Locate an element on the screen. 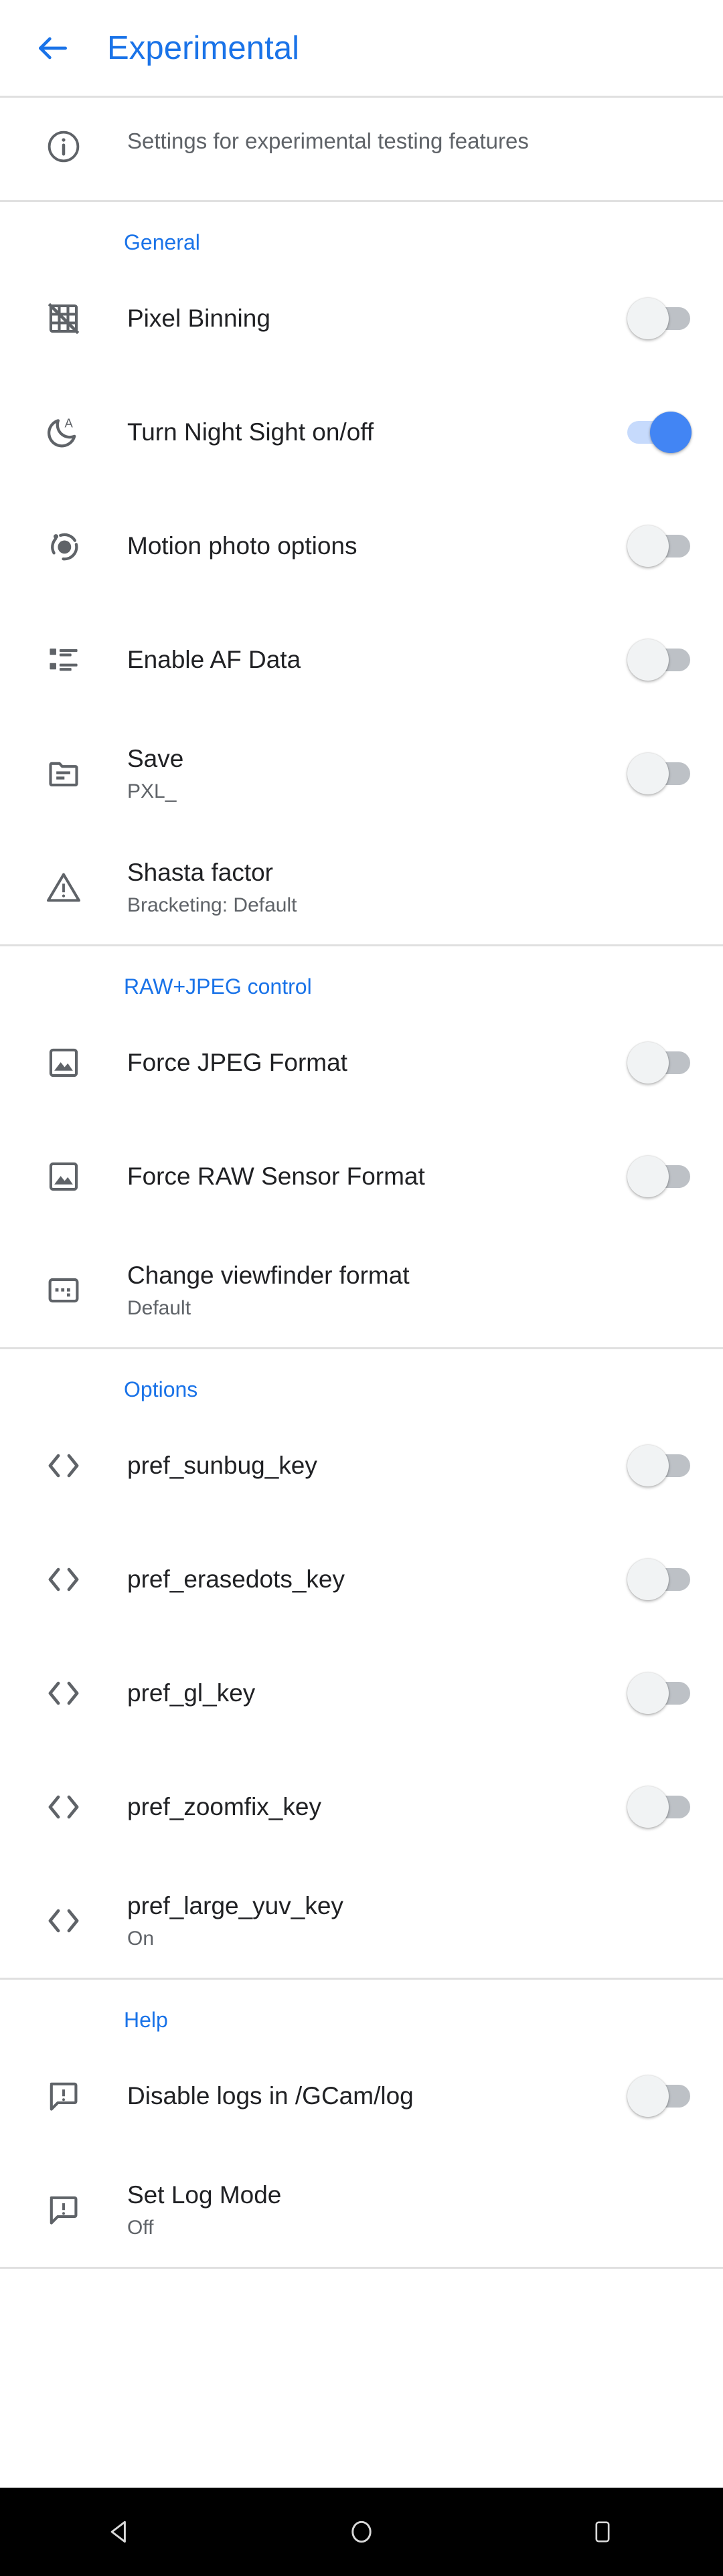  nav-home-circle-icon is located at coordinates (361, 2532).